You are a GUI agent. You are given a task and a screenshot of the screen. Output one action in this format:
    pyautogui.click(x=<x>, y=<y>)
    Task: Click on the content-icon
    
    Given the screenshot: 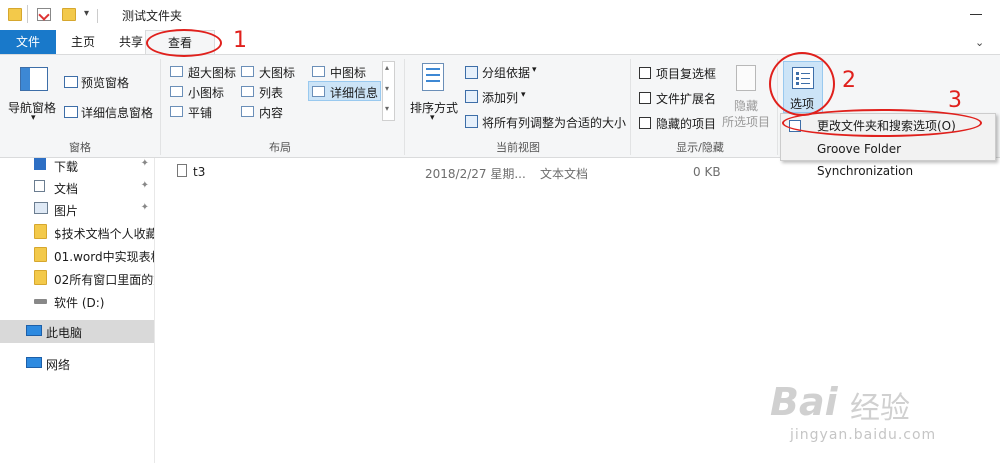 What is the action you would take?
    pyautogui.click(x=247, y=111)
    